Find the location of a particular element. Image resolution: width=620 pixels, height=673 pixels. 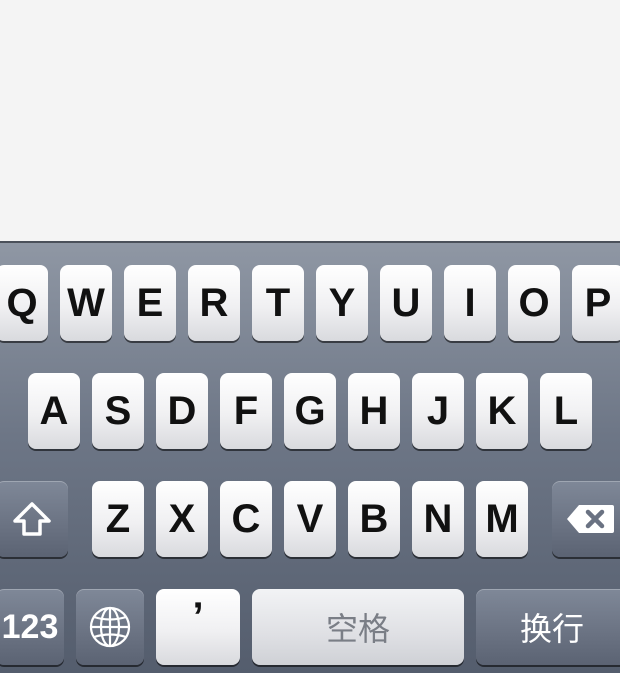

shift-arrow-icon is located at coordinates (32, 519).